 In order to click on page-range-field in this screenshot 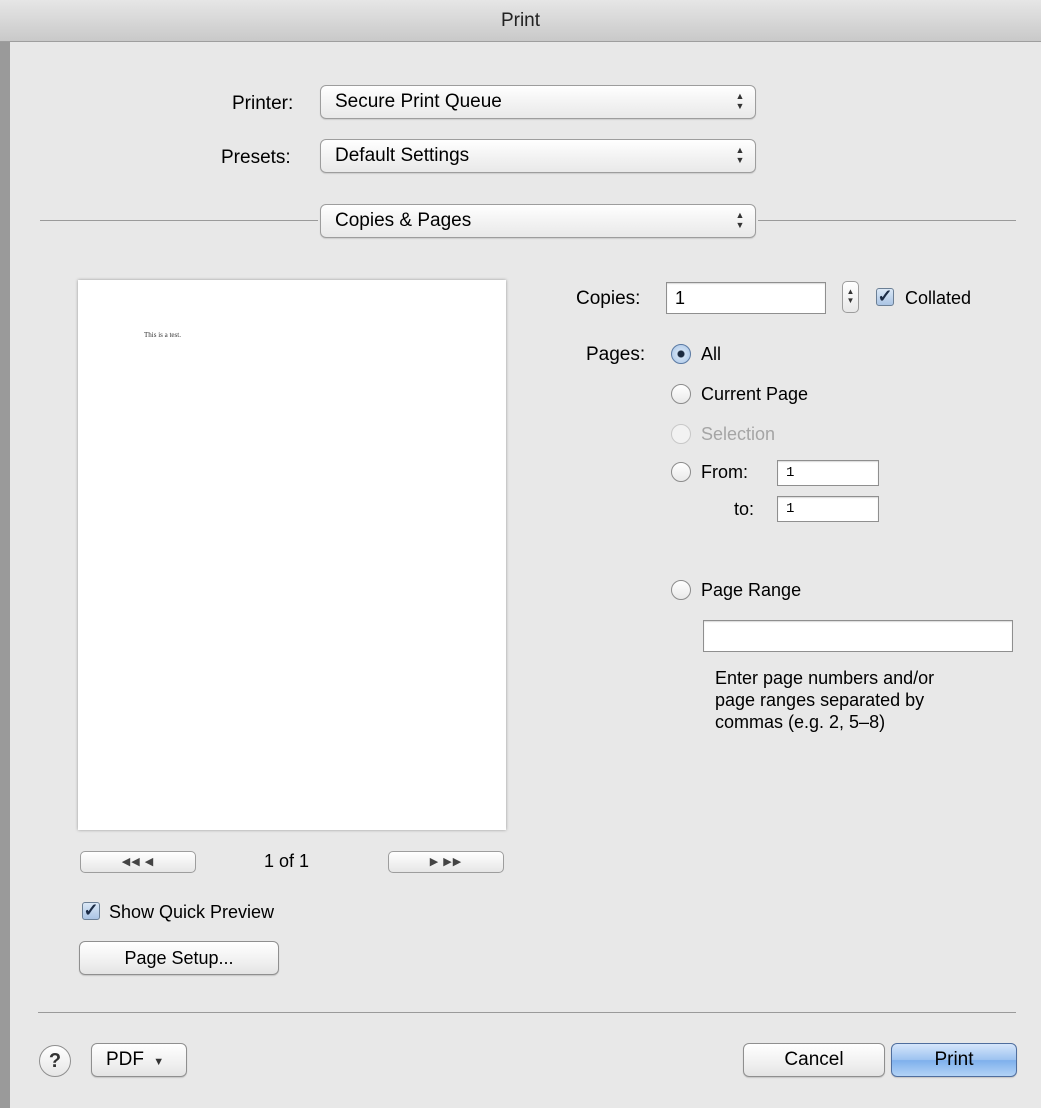, I will do `click(858, 636)`.